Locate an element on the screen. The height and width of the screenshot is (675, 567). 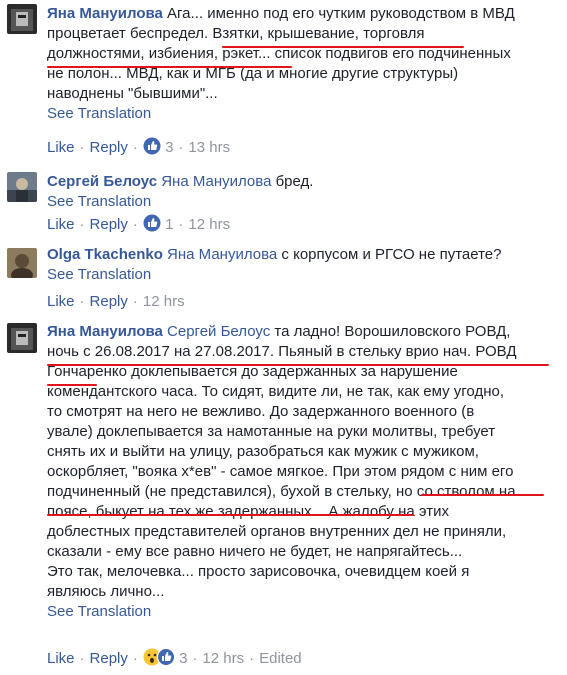
comment-text: Сергей Белоус Яна Мануилова бред. is located at coordinates (302, 182).